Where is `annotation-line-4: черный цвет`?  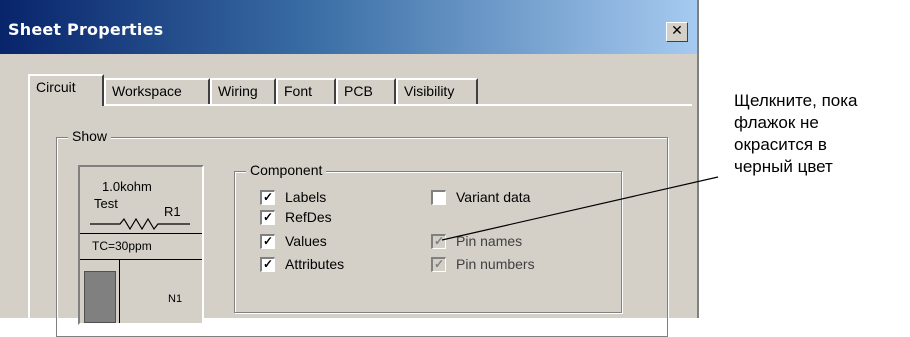 annotation-line-4: черный цвет is located at coordinates (783, 166).